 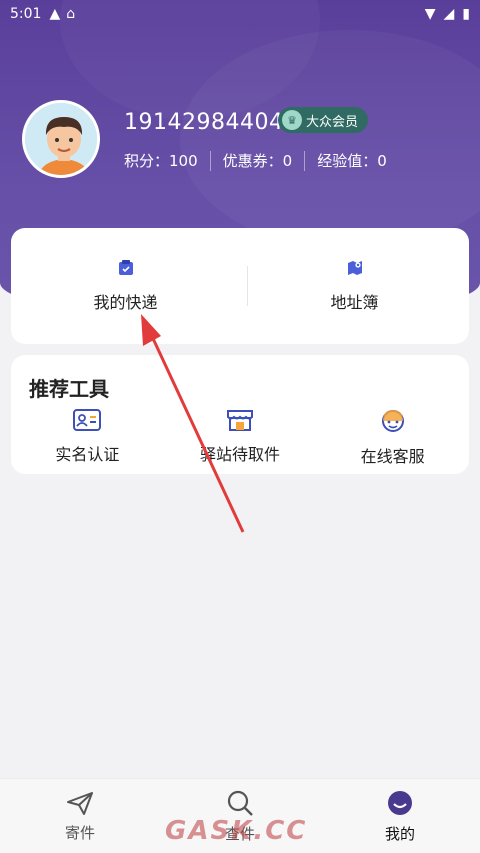 I want to click on coupons-label: 优惠券：, so click(x=252, y=161).